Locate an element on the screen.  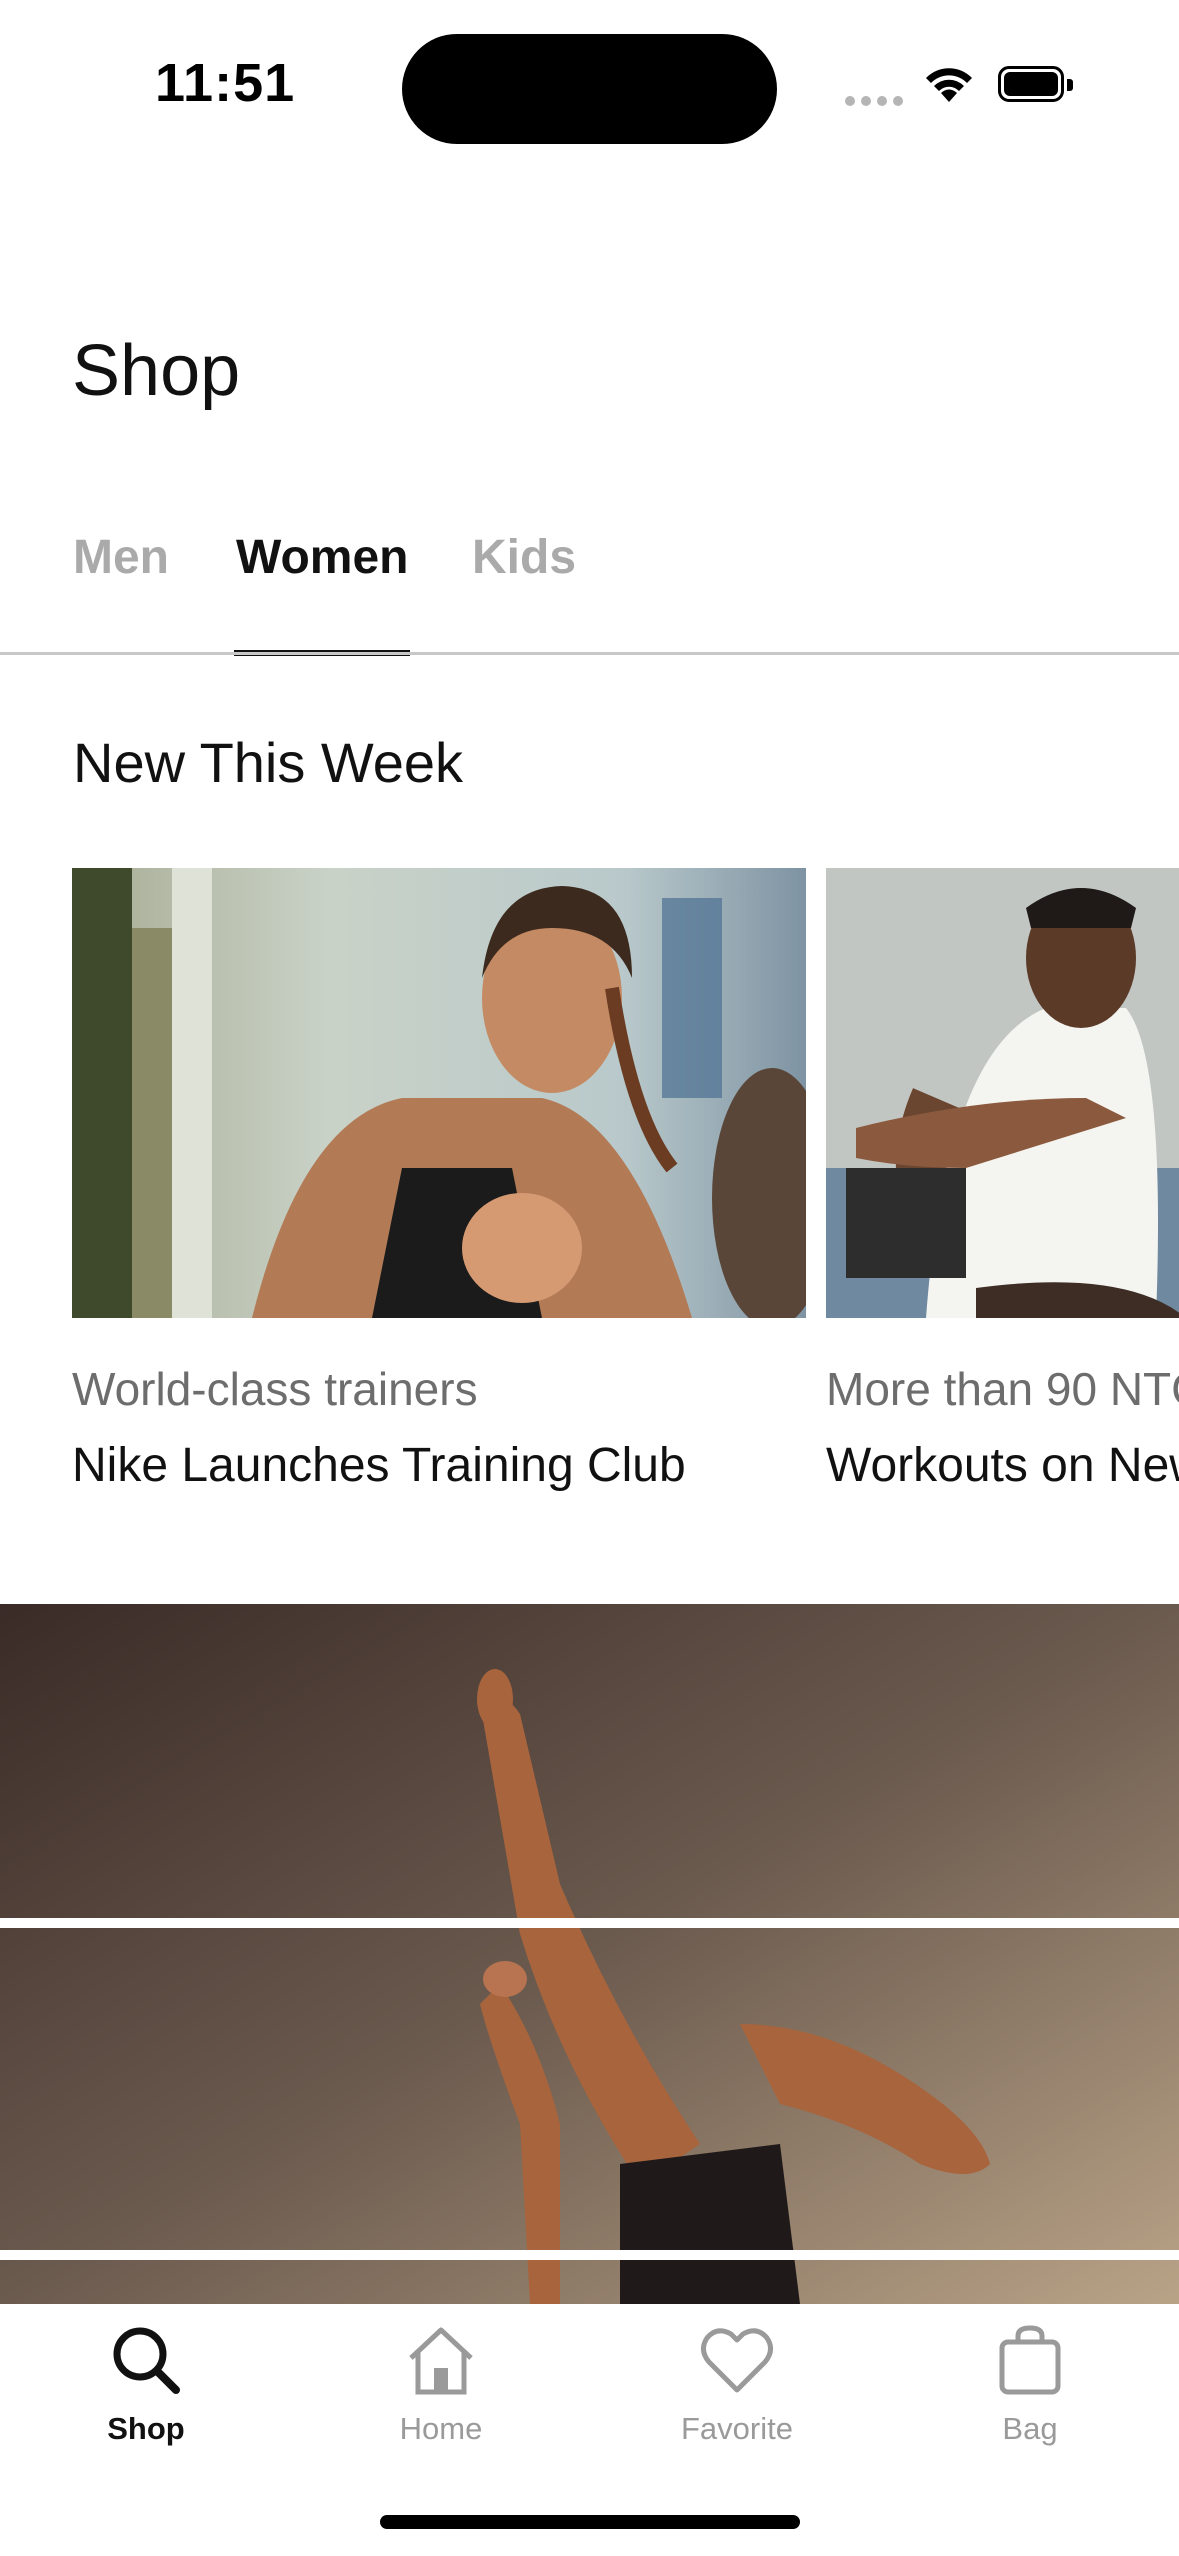
tab-kids: Kids is located at coordinates (524, 557).